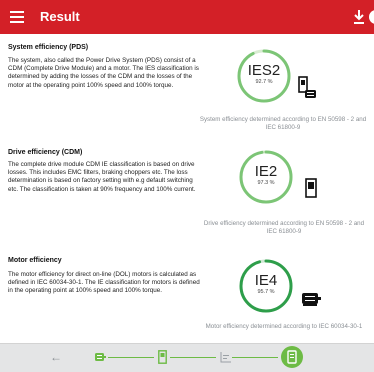  Describe the element at coordinates (56, 357) in the screenshot. I see `back-button: ←` at that location.